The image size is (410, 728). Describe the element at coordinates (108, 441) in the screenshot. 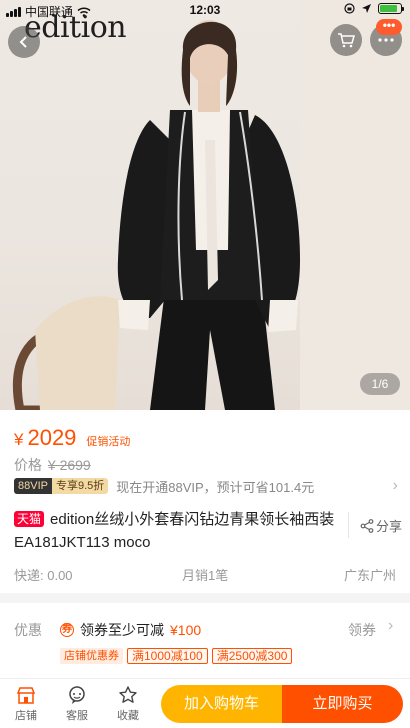

I see `promo-label: 促销活动` at that location.